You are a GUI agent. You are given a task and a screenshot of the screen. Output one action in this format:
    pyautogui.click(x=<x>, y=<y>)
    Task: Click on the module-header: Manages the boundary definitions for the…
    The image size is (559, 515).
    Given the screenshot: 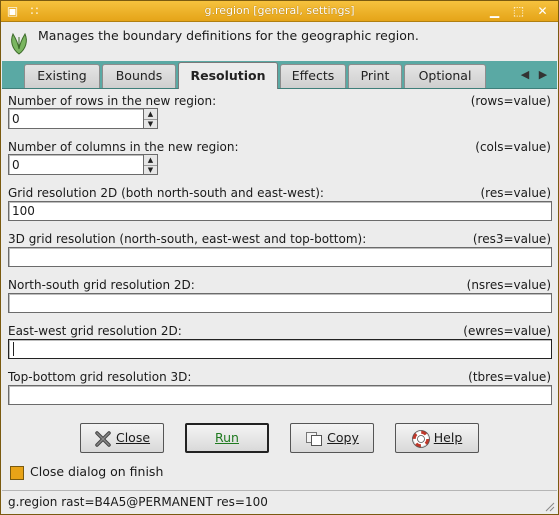 What is the action you would take?
    pyautogui.click(x=279, y=42)
    